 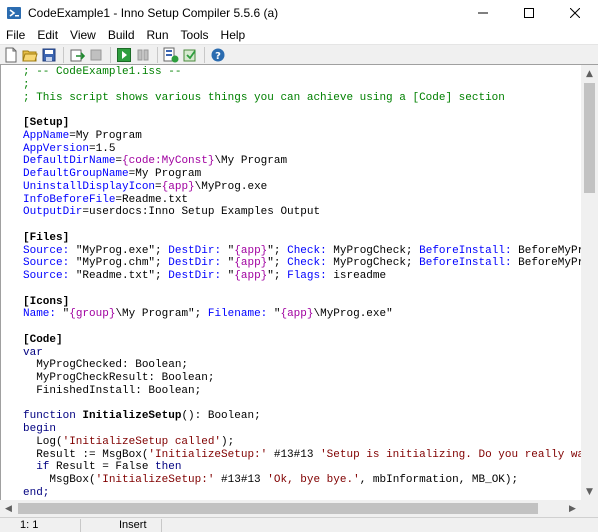 What do you see at coordinates (589, 491) in the screenshot?
I see `scroll-down-arrow: ▼` at bounding box center [589, 491].